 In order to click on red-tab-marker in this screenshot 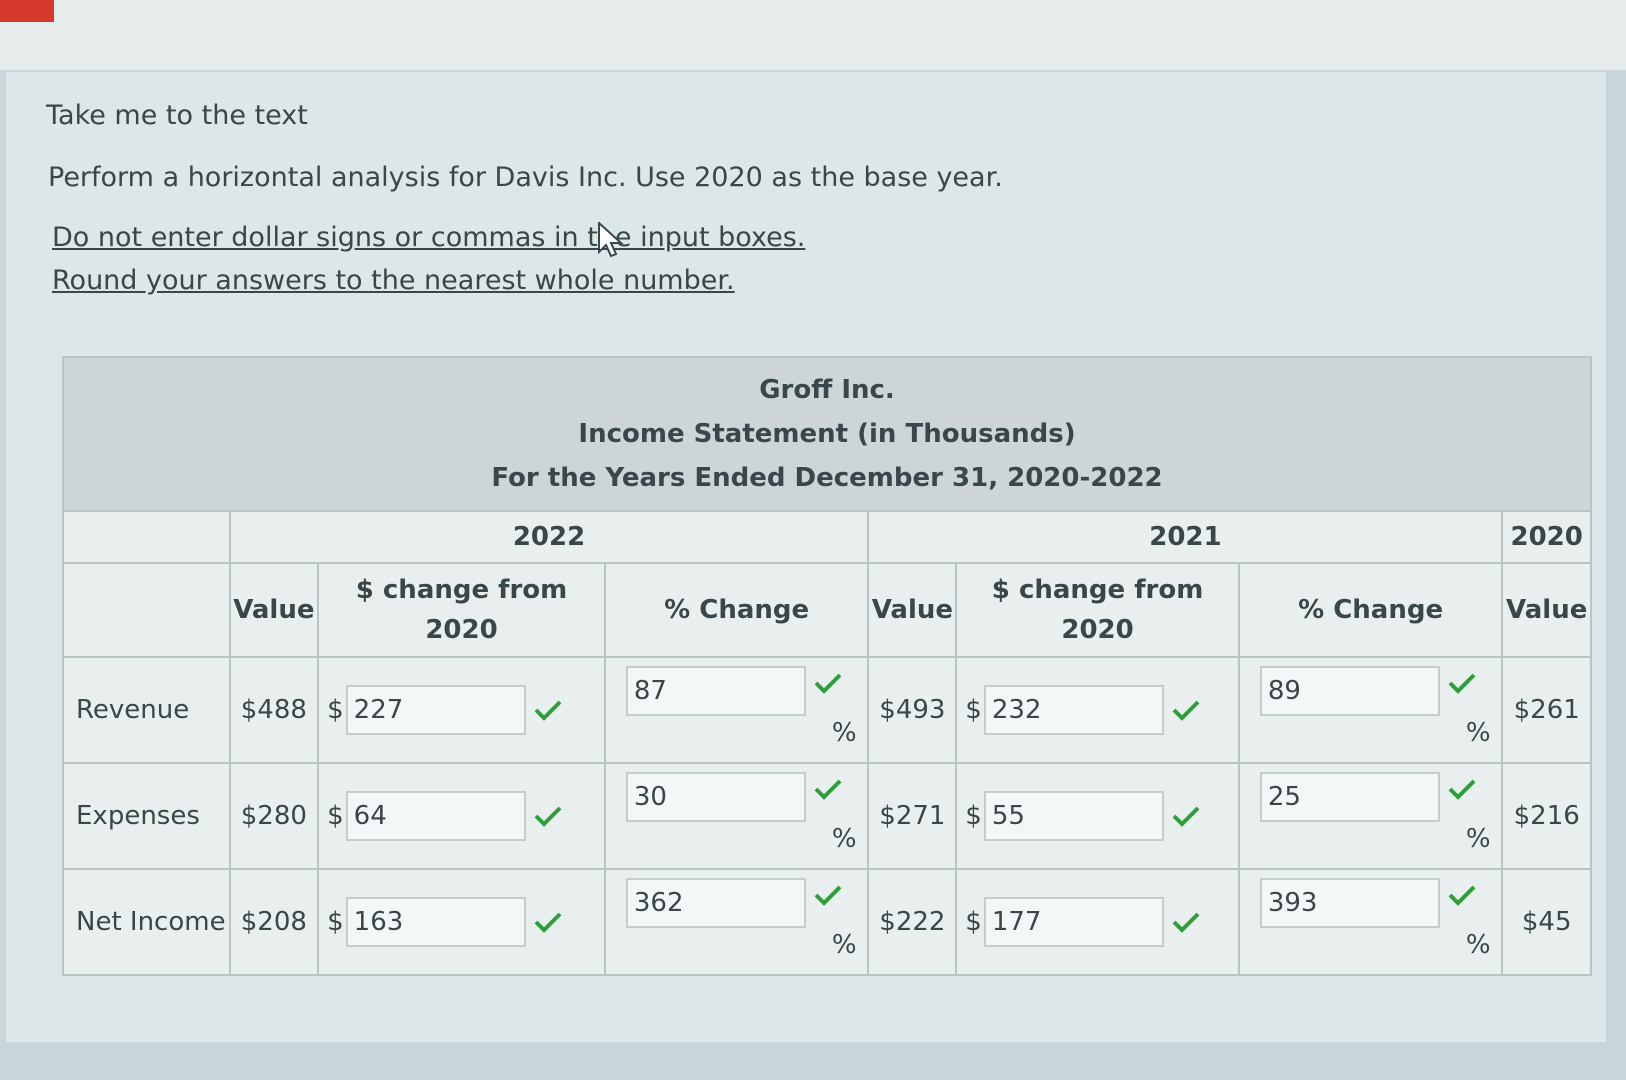, I will do `click(27, 11)`.